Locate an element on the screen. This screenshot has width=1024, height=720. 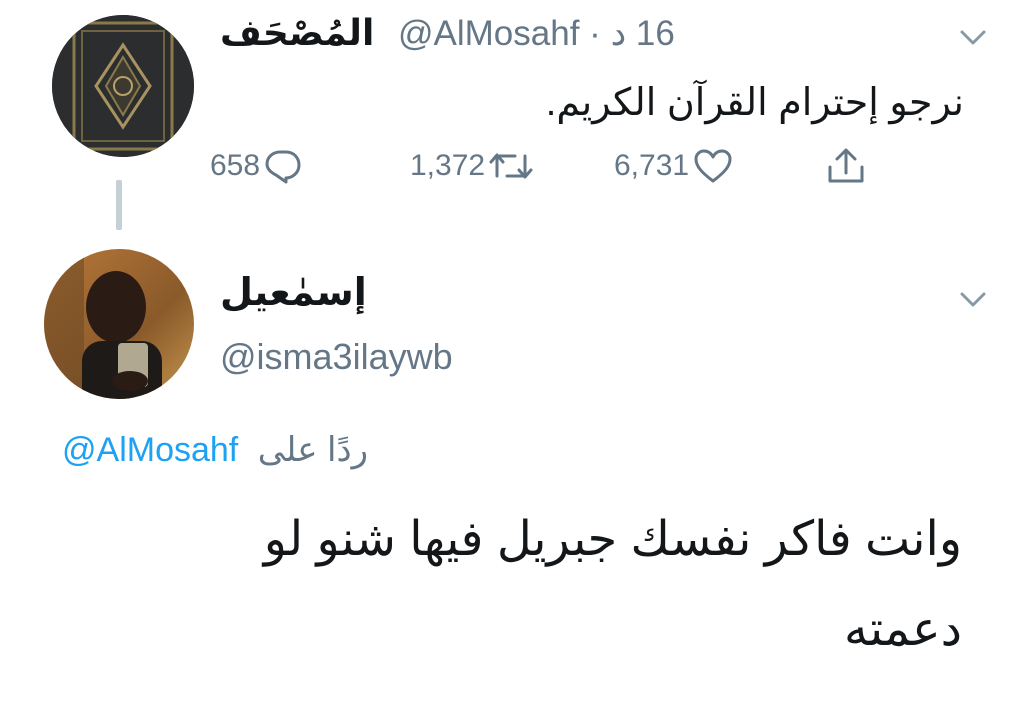
like-count: 6,731 is located at coordinates (652, 165).